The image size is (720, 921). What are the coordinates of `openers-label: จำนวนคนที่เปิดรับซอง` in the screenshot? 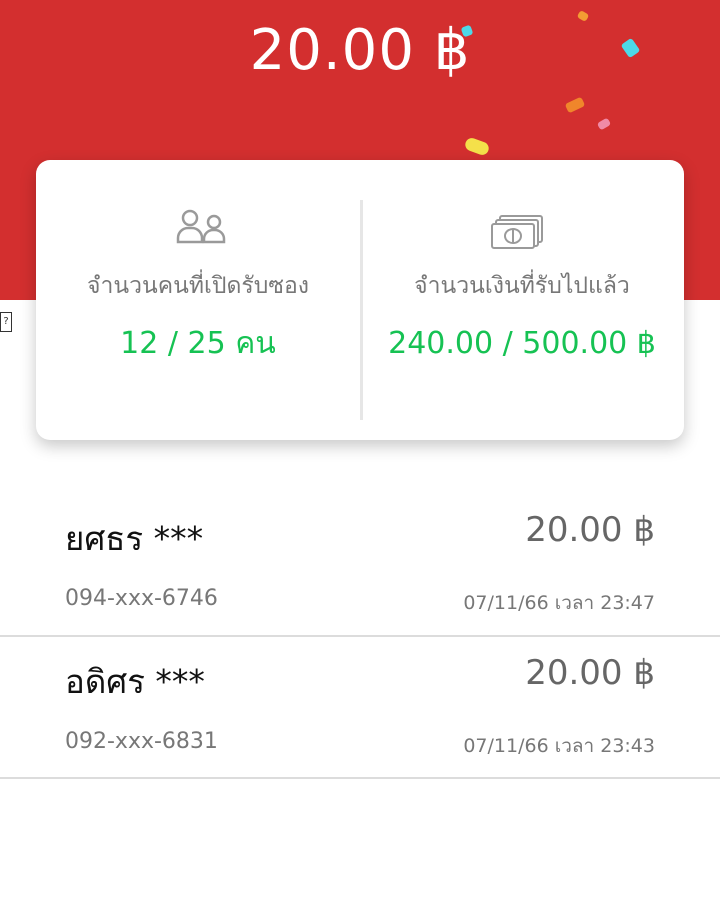 It's located at (198, 286).